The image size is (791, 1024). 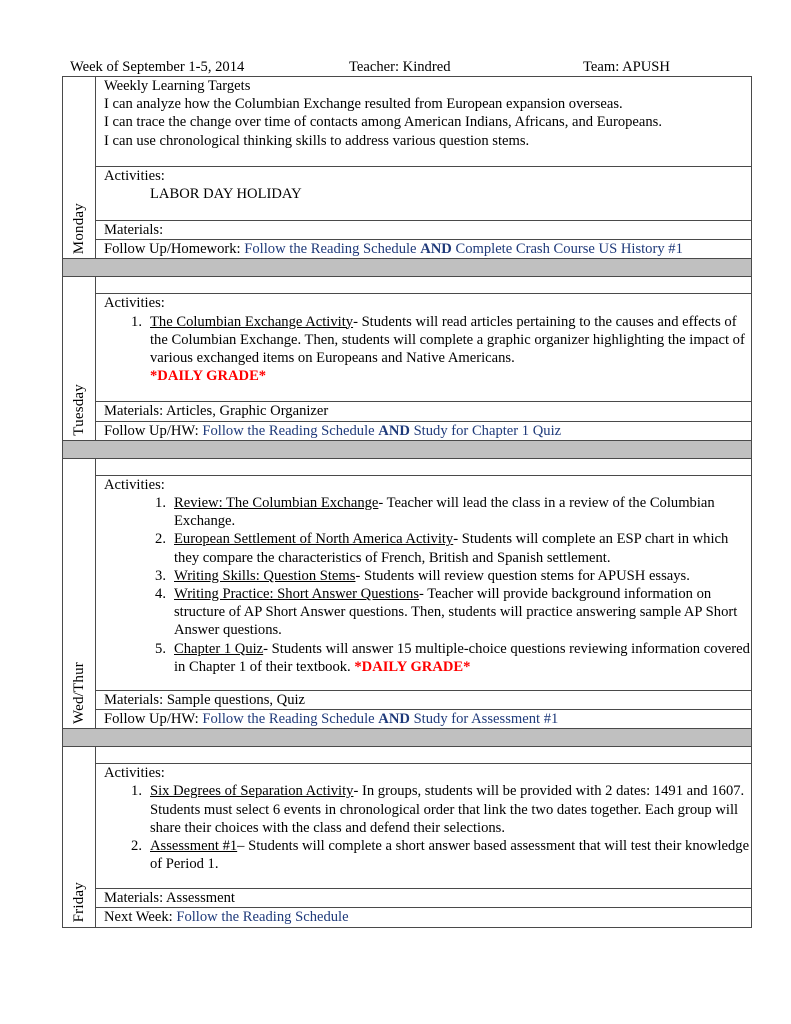 What do you see at coordinates (79, 167) in the screenshot?
I see `day-cell-monday: Monday` at bounding box center [79, 167].